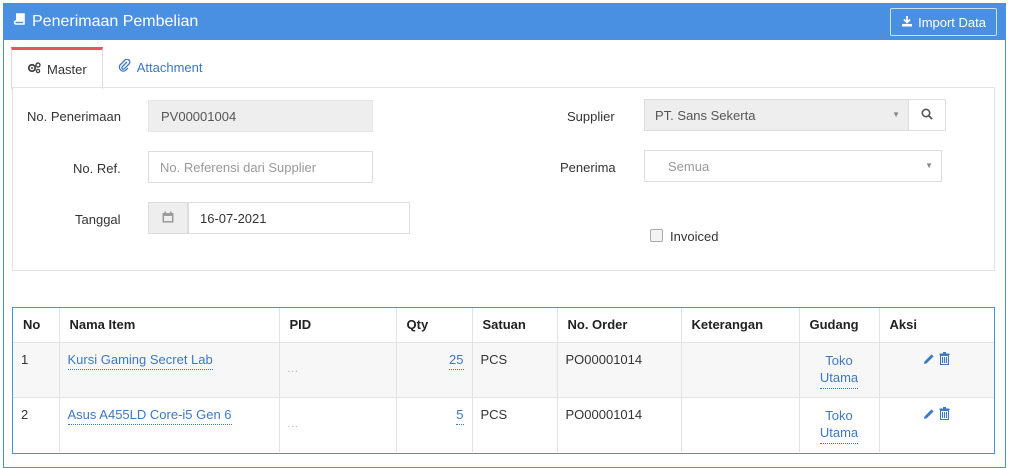 The width and height of the screenshot is (1024, 468). I want to click on tab-bar: Master Attachment, so click(114, 68).